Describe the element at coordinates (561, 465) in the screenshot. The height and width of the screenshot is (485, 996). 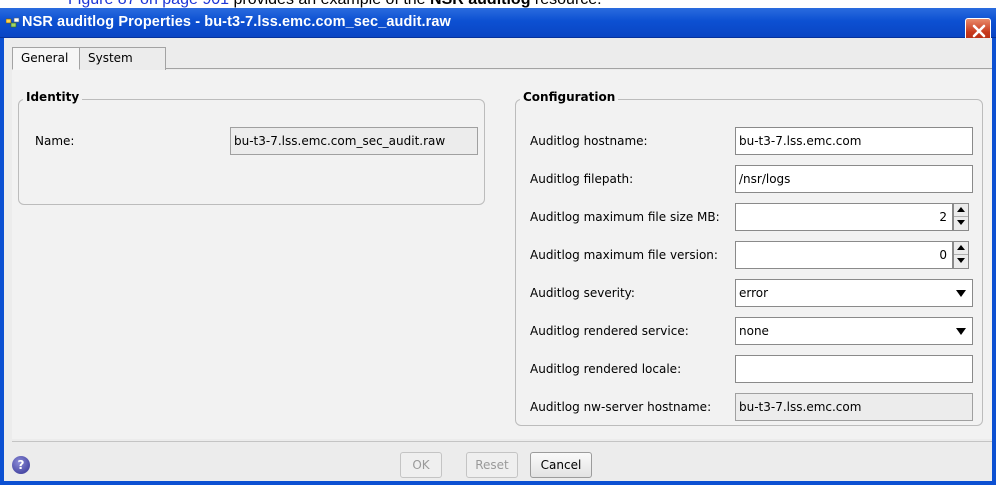
I see `cancel-button: Cancel` at that location.